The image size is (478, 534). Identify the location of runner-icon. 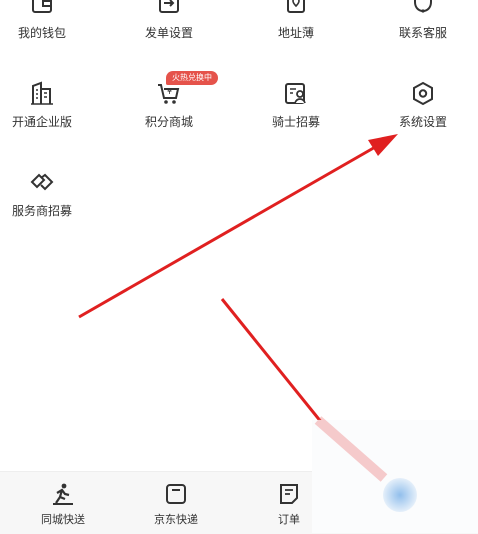
(63, 494).